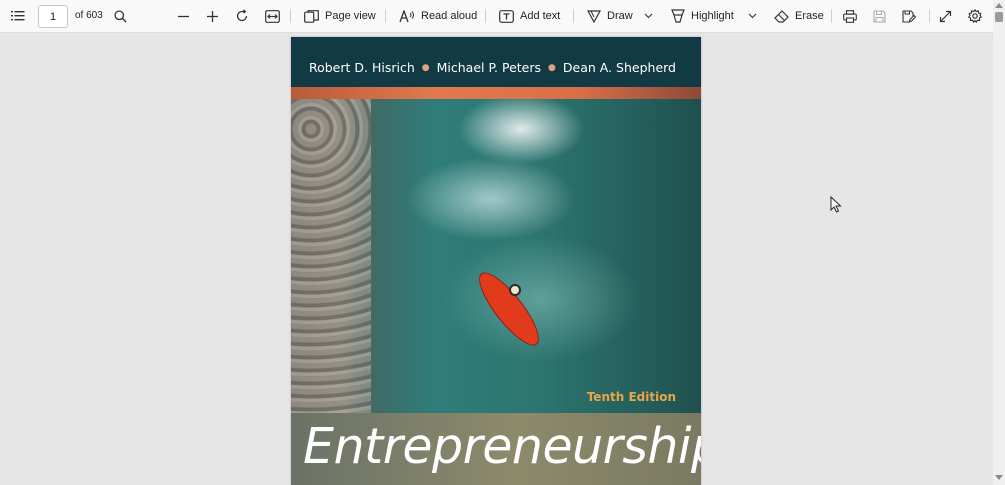 The height and width of the screenshot is (485, 1005). What do you see at coordinates (53, 16) in the screenshot?
I see `page-number-input: 1` at bounding box center [53, 16].